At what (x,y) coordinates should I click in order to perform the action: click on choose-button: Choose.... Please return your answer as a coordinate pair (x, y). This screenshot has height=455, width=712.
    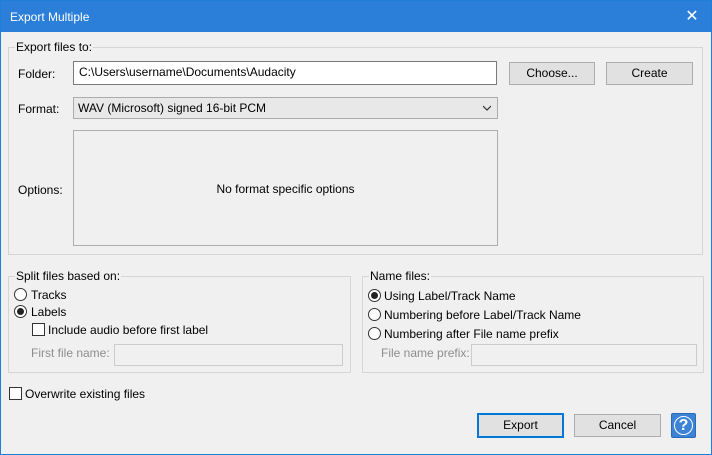
    Looking at the image, I should click on (552, 73).